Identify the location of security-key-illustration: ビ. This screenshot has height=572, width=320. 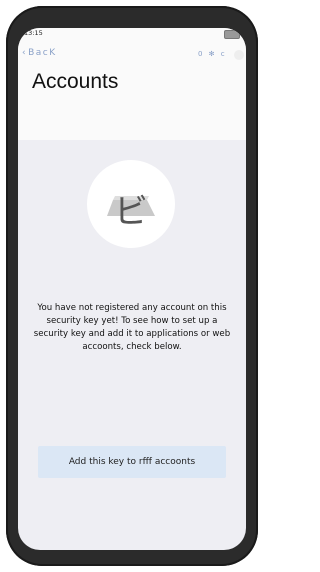
(131, 204).